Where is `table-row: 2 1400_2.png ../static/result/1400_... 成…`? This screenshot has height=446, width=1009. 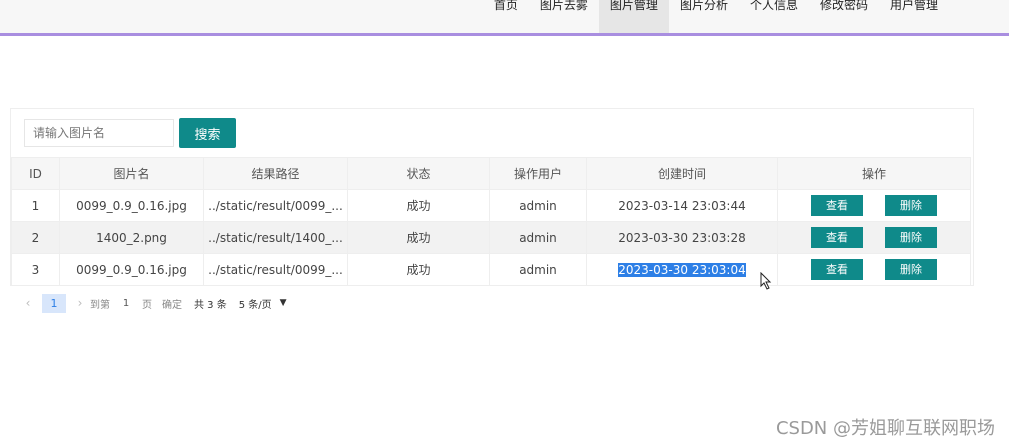
table-row: 2 1400_2.png ../static/result/1400_... 成… is located at coordinates (491, 237).